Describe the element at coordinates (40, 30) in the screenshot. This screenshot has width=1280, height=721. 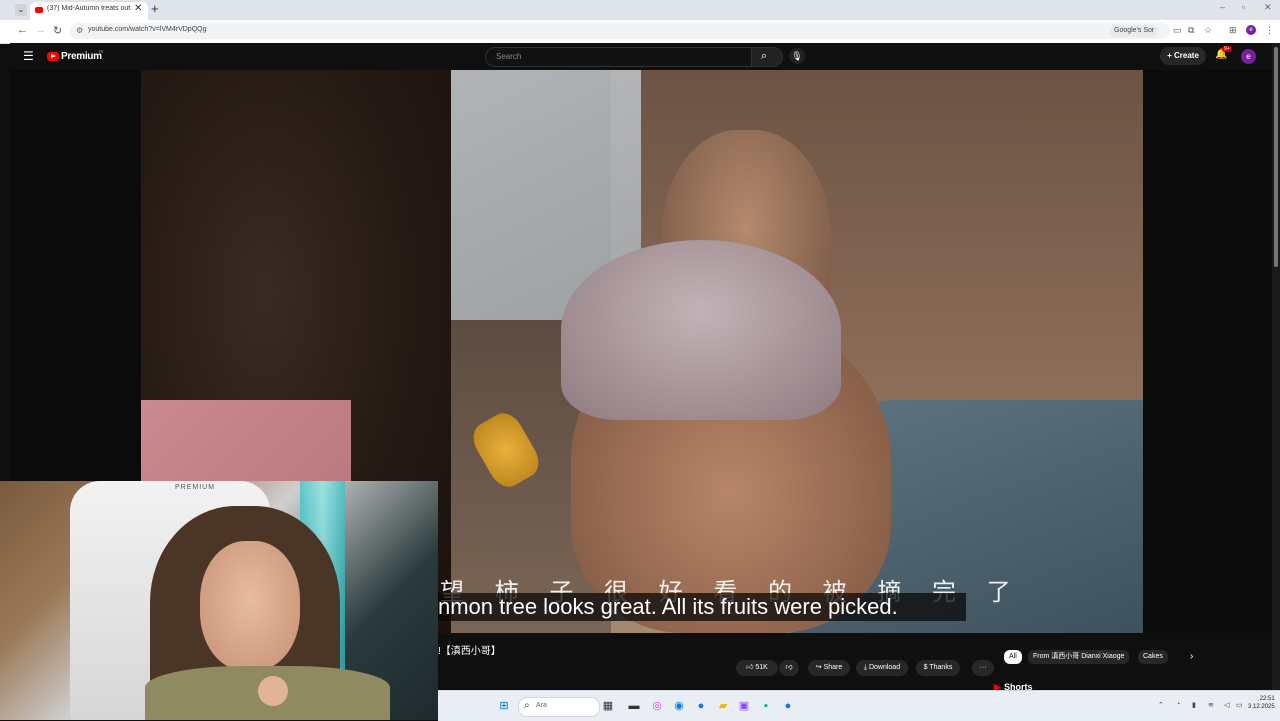
I see `forward-arrow-icon: →` at that location.